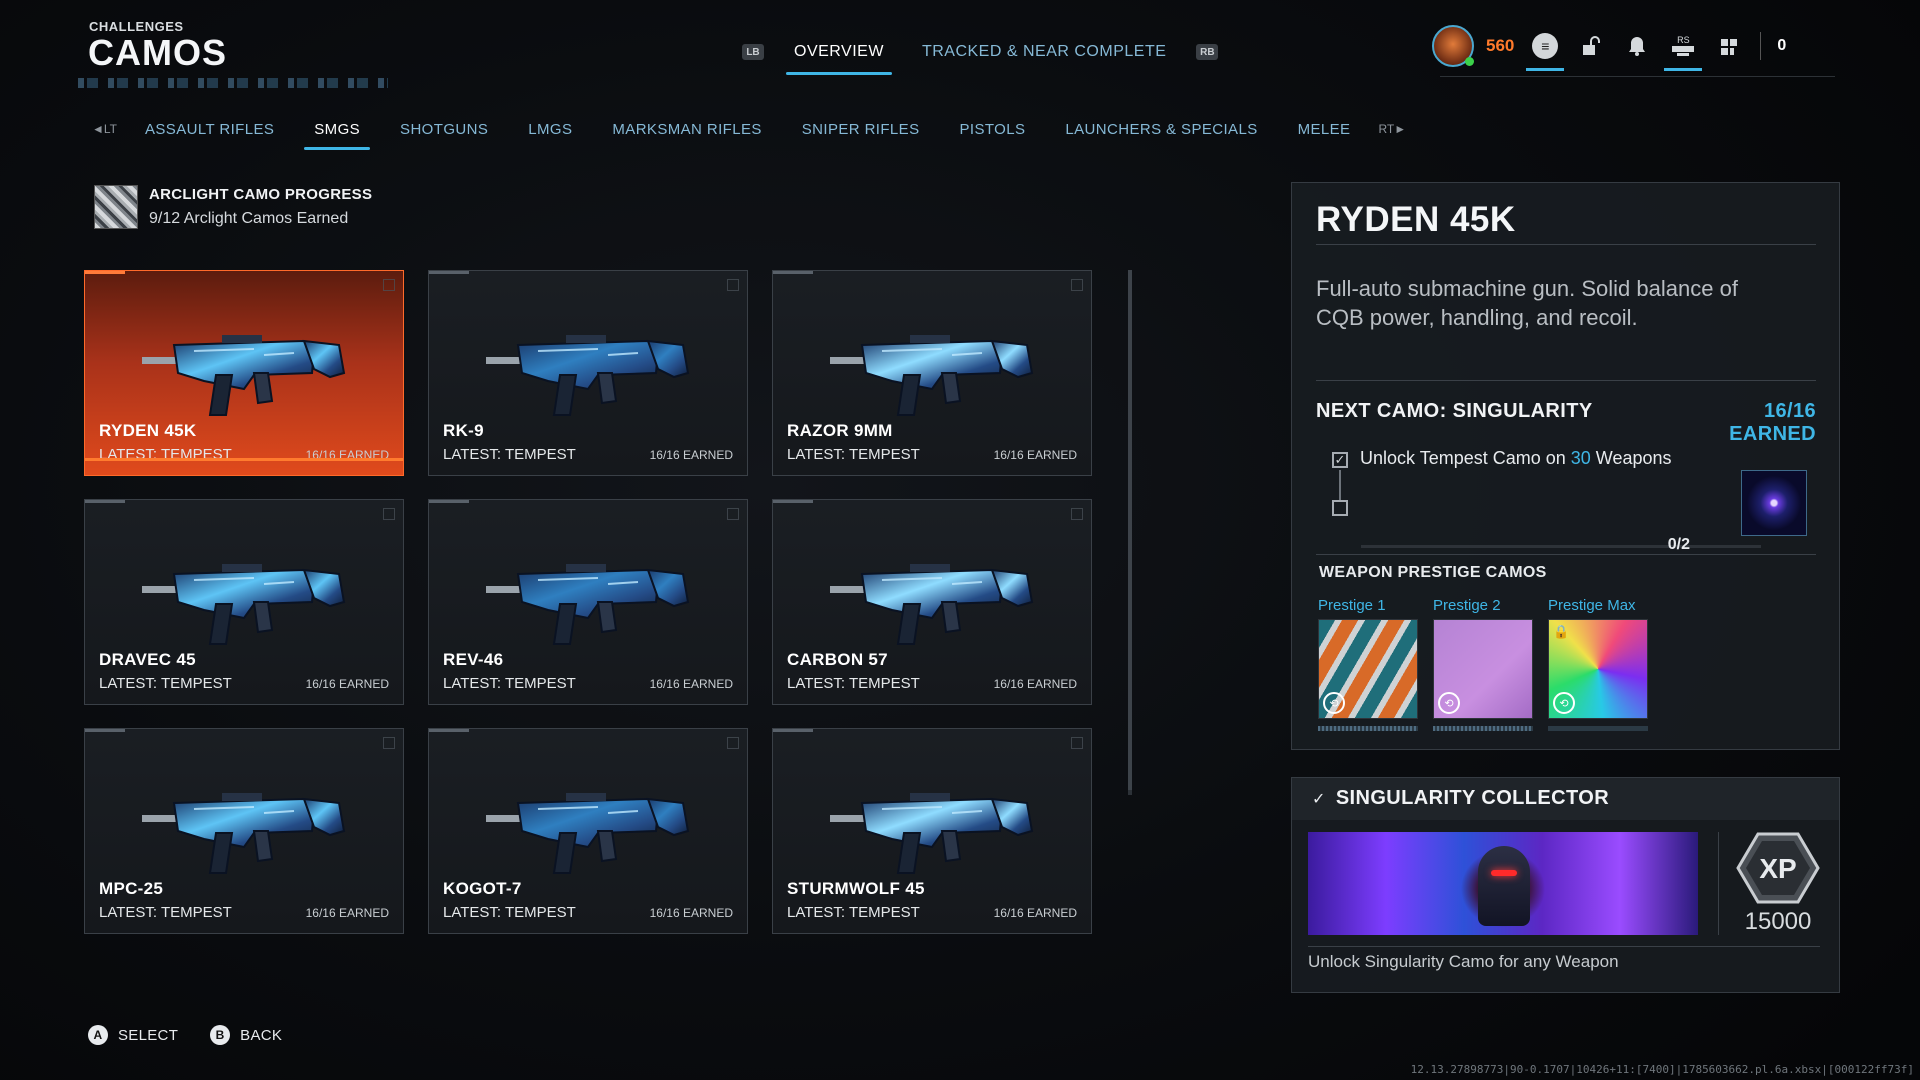  What do you see at coordinates (1416, 219) in the screenshot?
I see `detail-weapon-name: RYDEN 45K` at bounding box center [1416, 219].